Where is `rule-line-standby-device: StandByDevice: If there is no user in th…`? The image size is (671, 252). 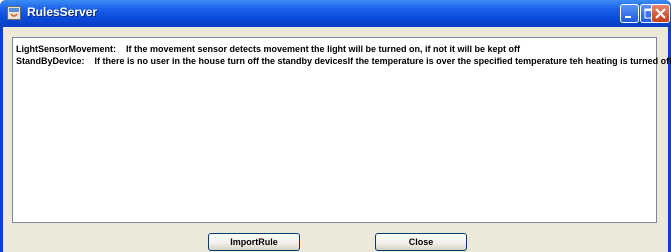
rule-line-standby-device: StandByDevice: If there is no user in th… is located at coordinates (343, 61).